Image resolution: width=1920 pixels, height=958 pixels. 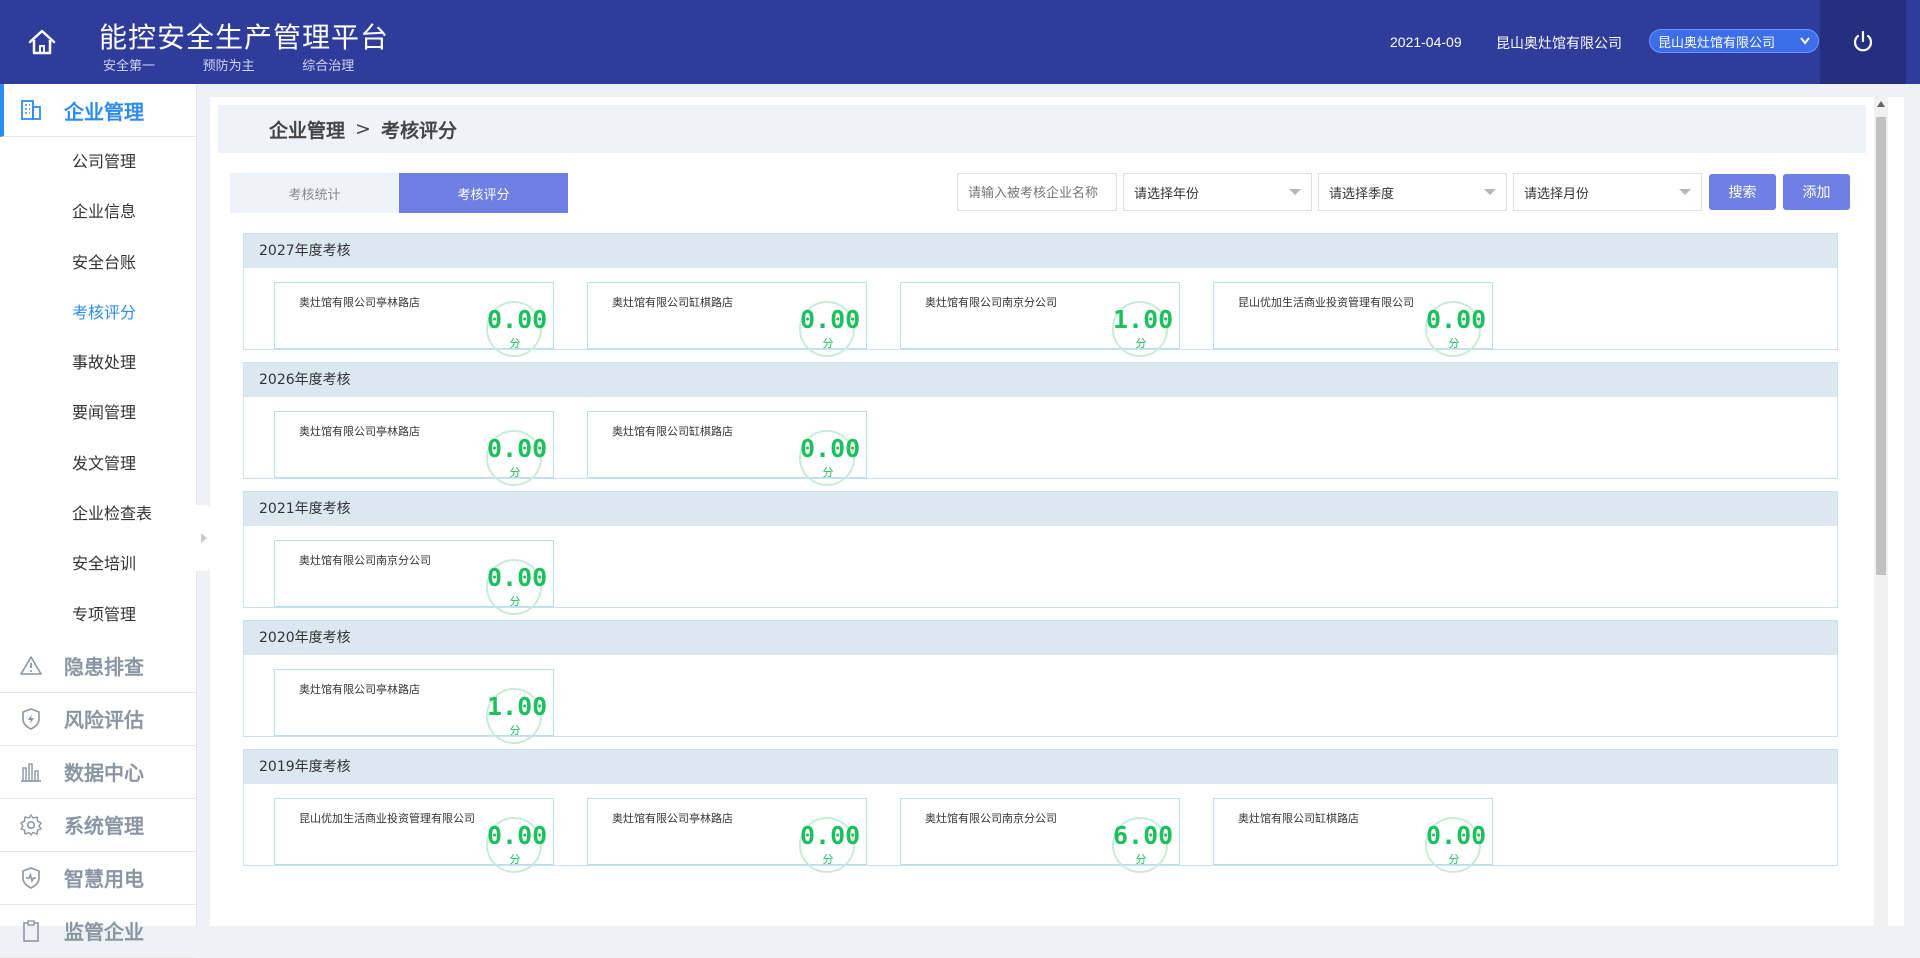 I want to click on sidebar-item-special: 专项管理, so click(x=98, y=615).